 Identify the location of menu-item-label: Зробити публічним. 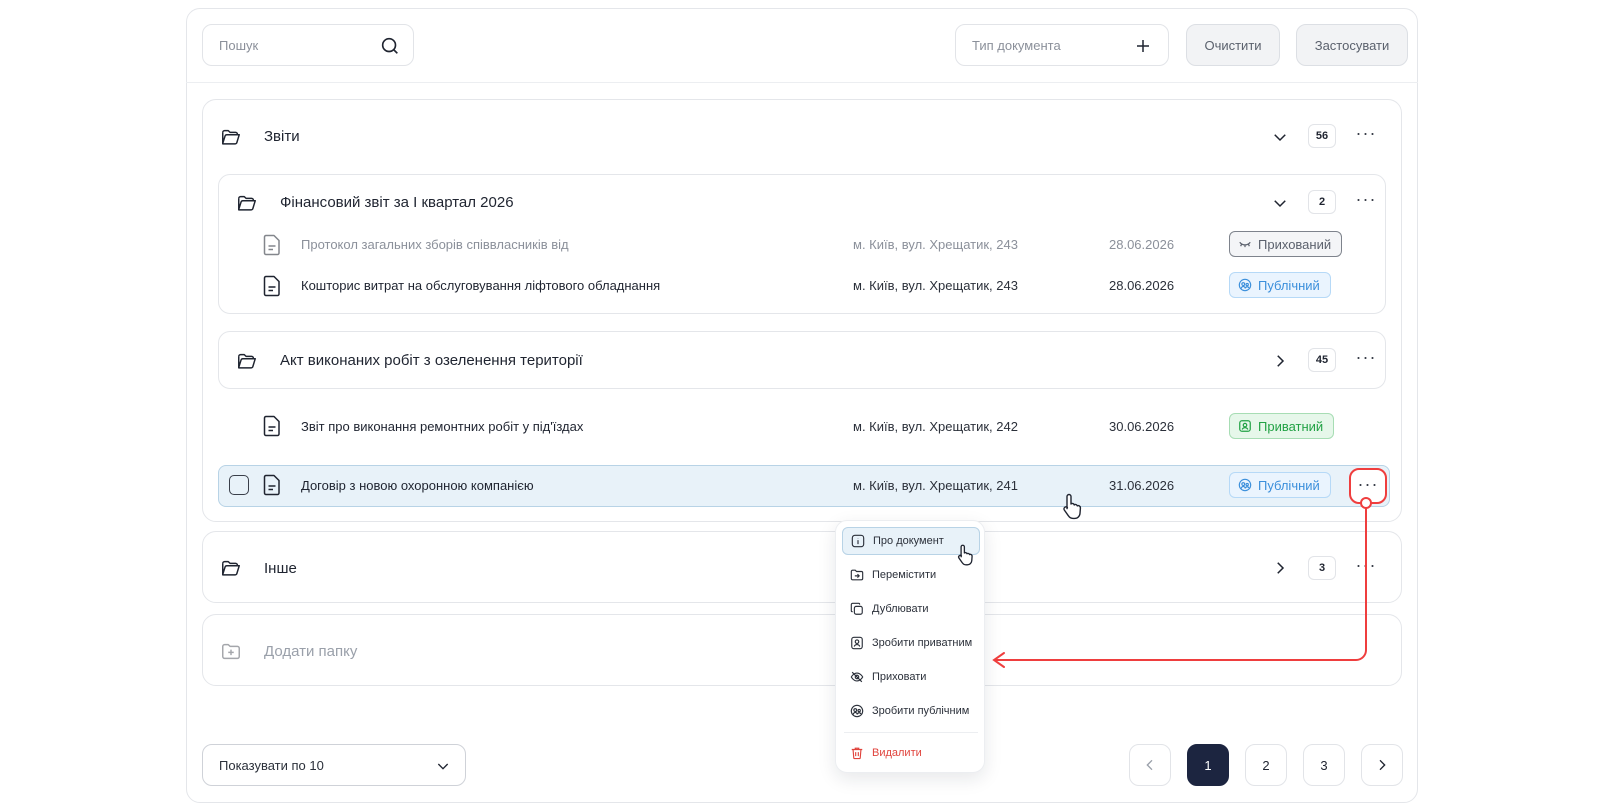
(921, 711).